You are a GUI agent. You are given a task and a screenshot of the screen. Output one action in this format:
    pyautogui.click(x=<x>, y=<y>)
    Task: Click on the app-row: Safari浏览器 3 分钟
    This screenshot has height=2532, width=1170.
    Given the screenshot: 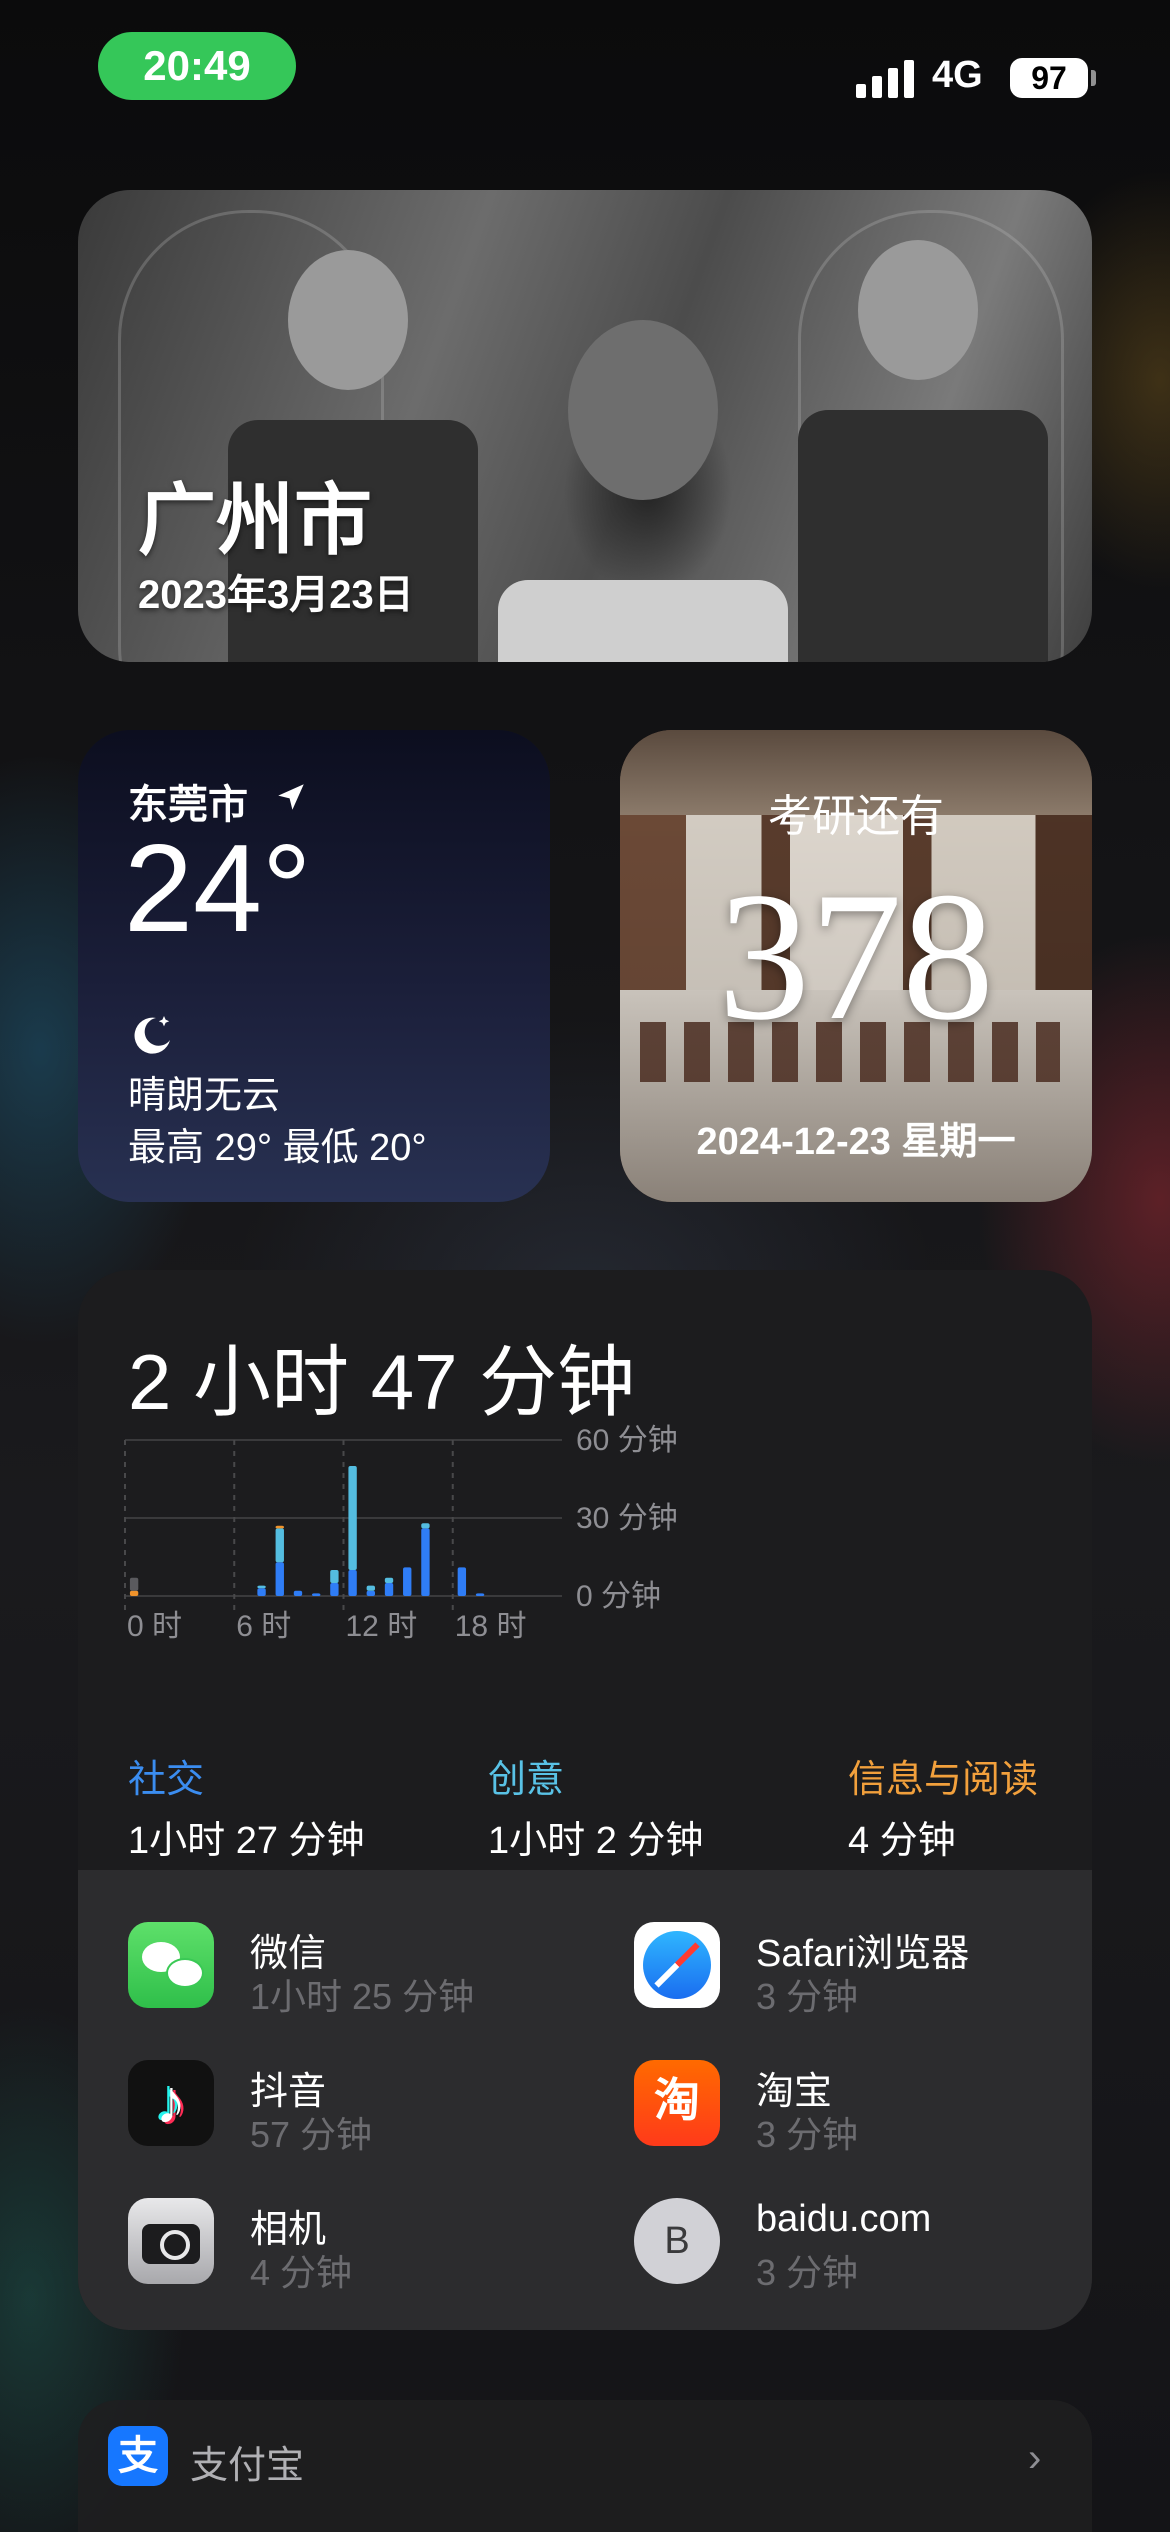 What is the action you would take?
    pyautogui.click(x=863, y=1968)
    